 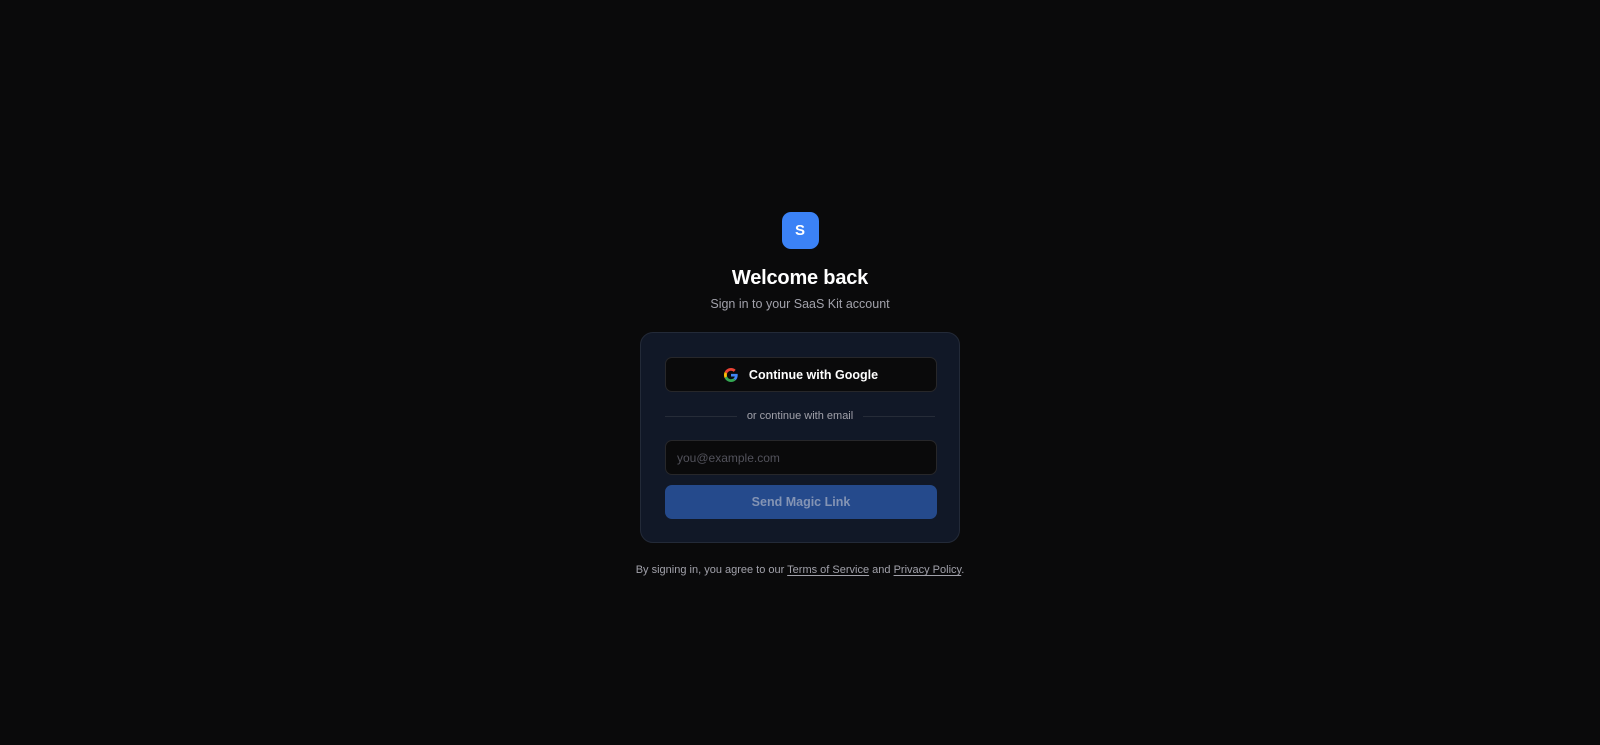 What do you see at coordinates (813, 374) in the screenshot?
I see `google-button-label: Continue with Google` at bounding box center [813, 374].